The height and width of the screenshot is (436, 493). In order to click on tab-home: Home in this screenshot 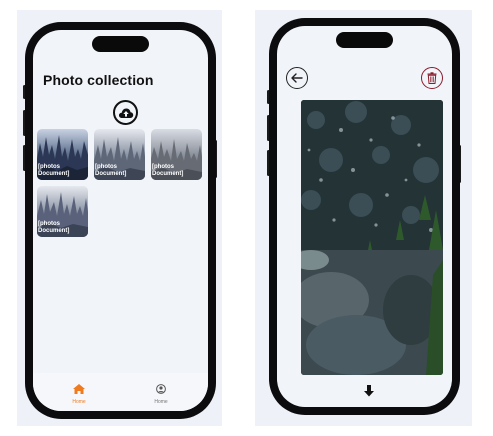, I will do `click(79, 392)`.